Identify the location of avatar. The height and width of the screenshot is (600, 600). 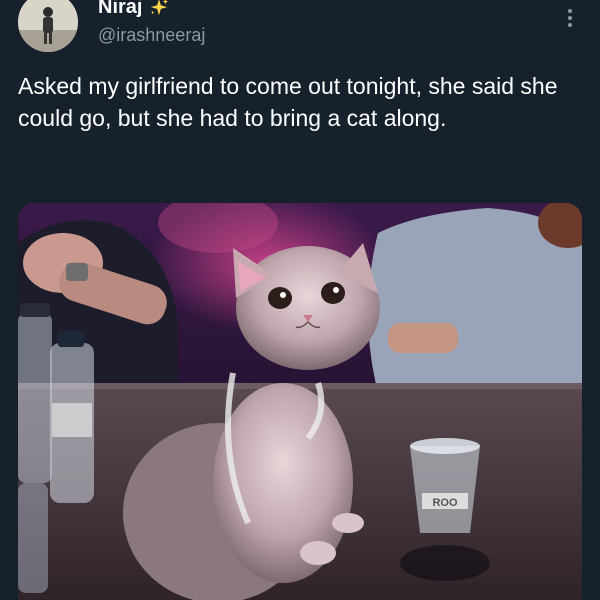
(48, 26).